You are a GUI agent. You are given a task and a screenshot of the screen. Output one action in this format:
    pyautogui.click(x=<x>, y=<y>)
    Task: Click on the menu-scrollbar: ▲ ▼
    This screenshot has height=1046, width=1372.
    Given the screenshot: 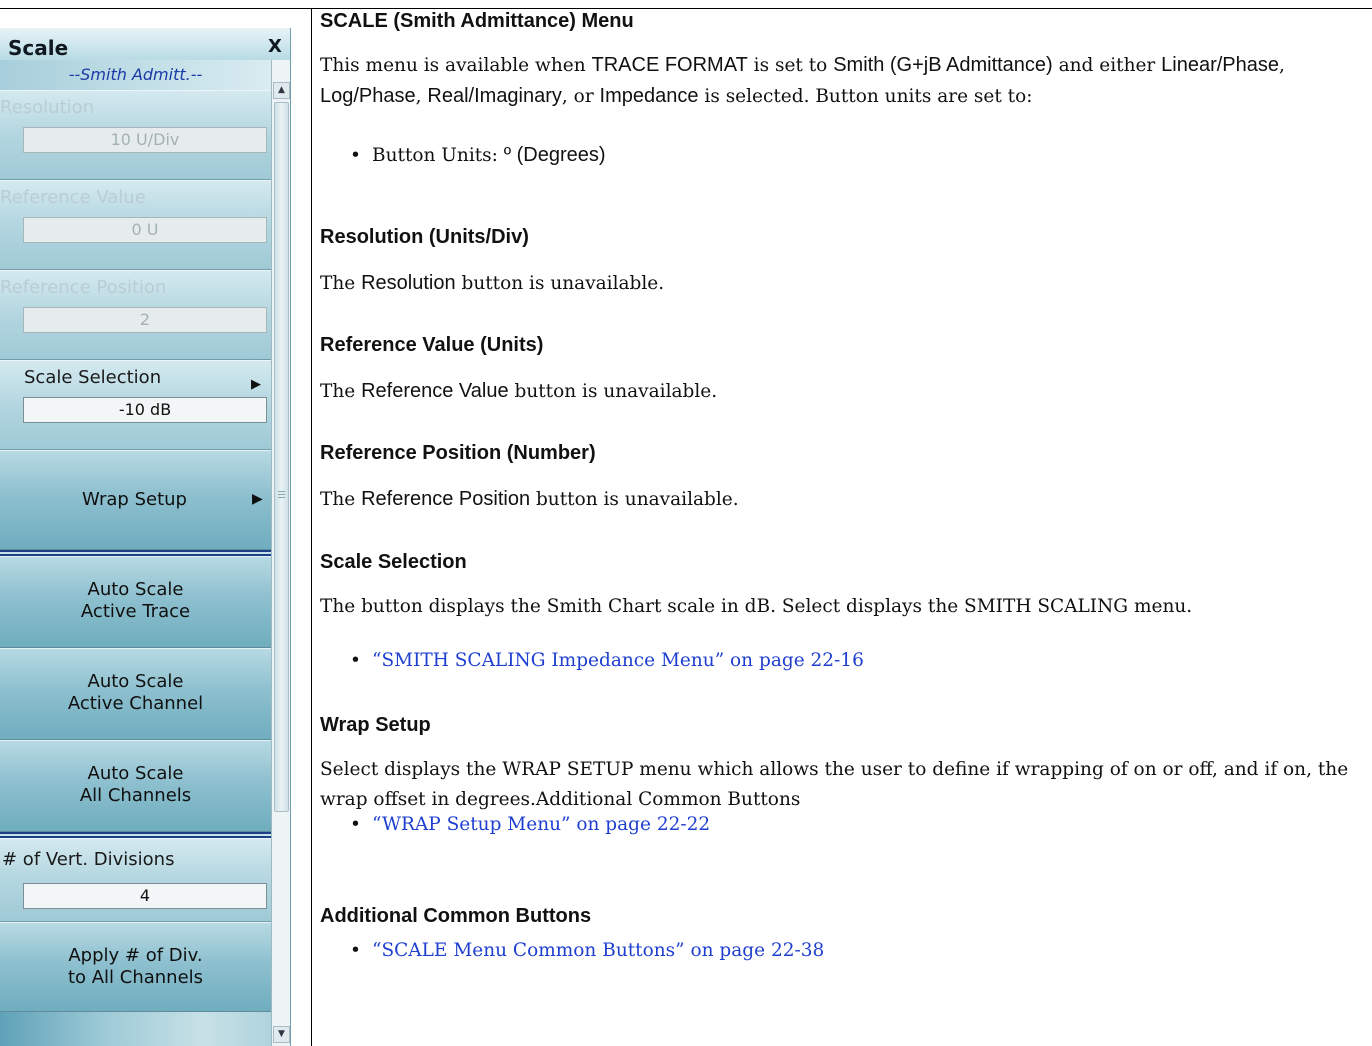 What is the action you would take?
    pyautogui.click(x=280, y=553)
    